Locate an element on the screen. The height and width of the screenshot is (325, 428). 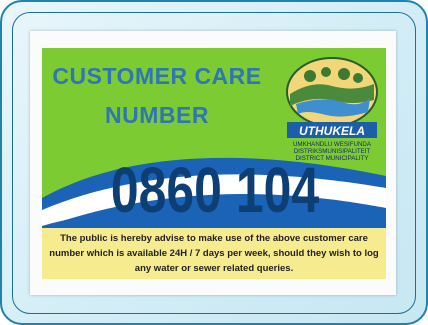
title-line-1: CUSTOMER CARE is located at coordinates (157, 76).